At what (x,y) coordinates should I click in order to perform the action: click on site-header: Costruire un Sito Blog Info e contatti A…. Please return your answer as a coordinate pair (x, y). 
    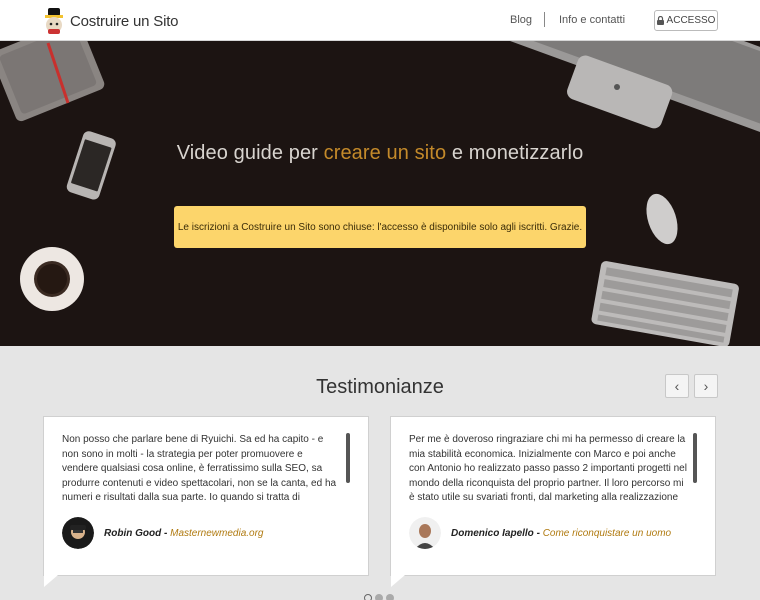
    Looking at the image, I should click on (380, 20).